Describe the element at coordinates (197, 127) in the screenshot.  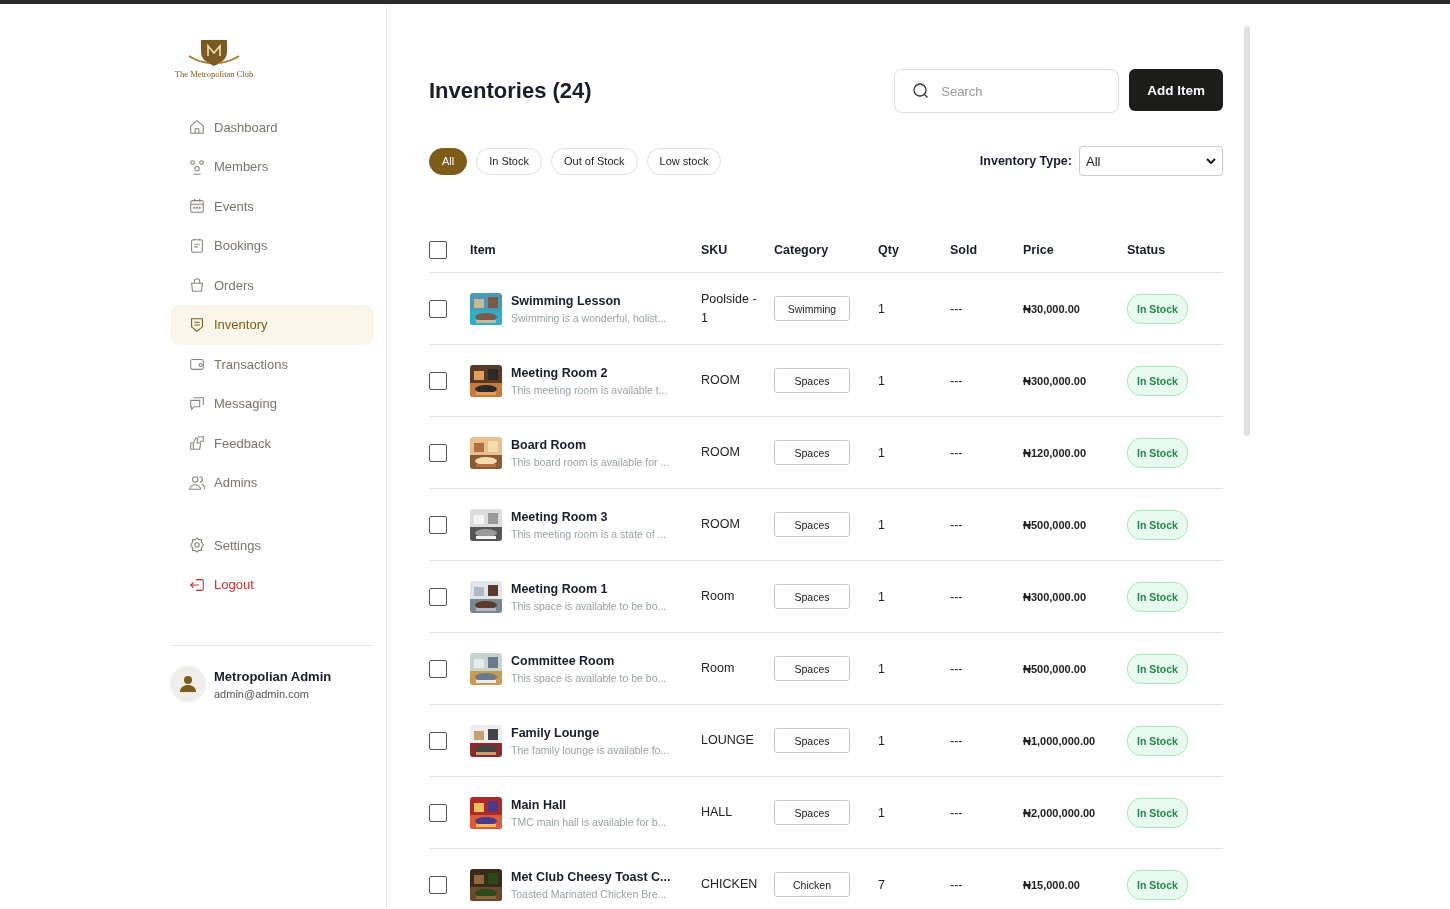
I see `house-icon` at that location.